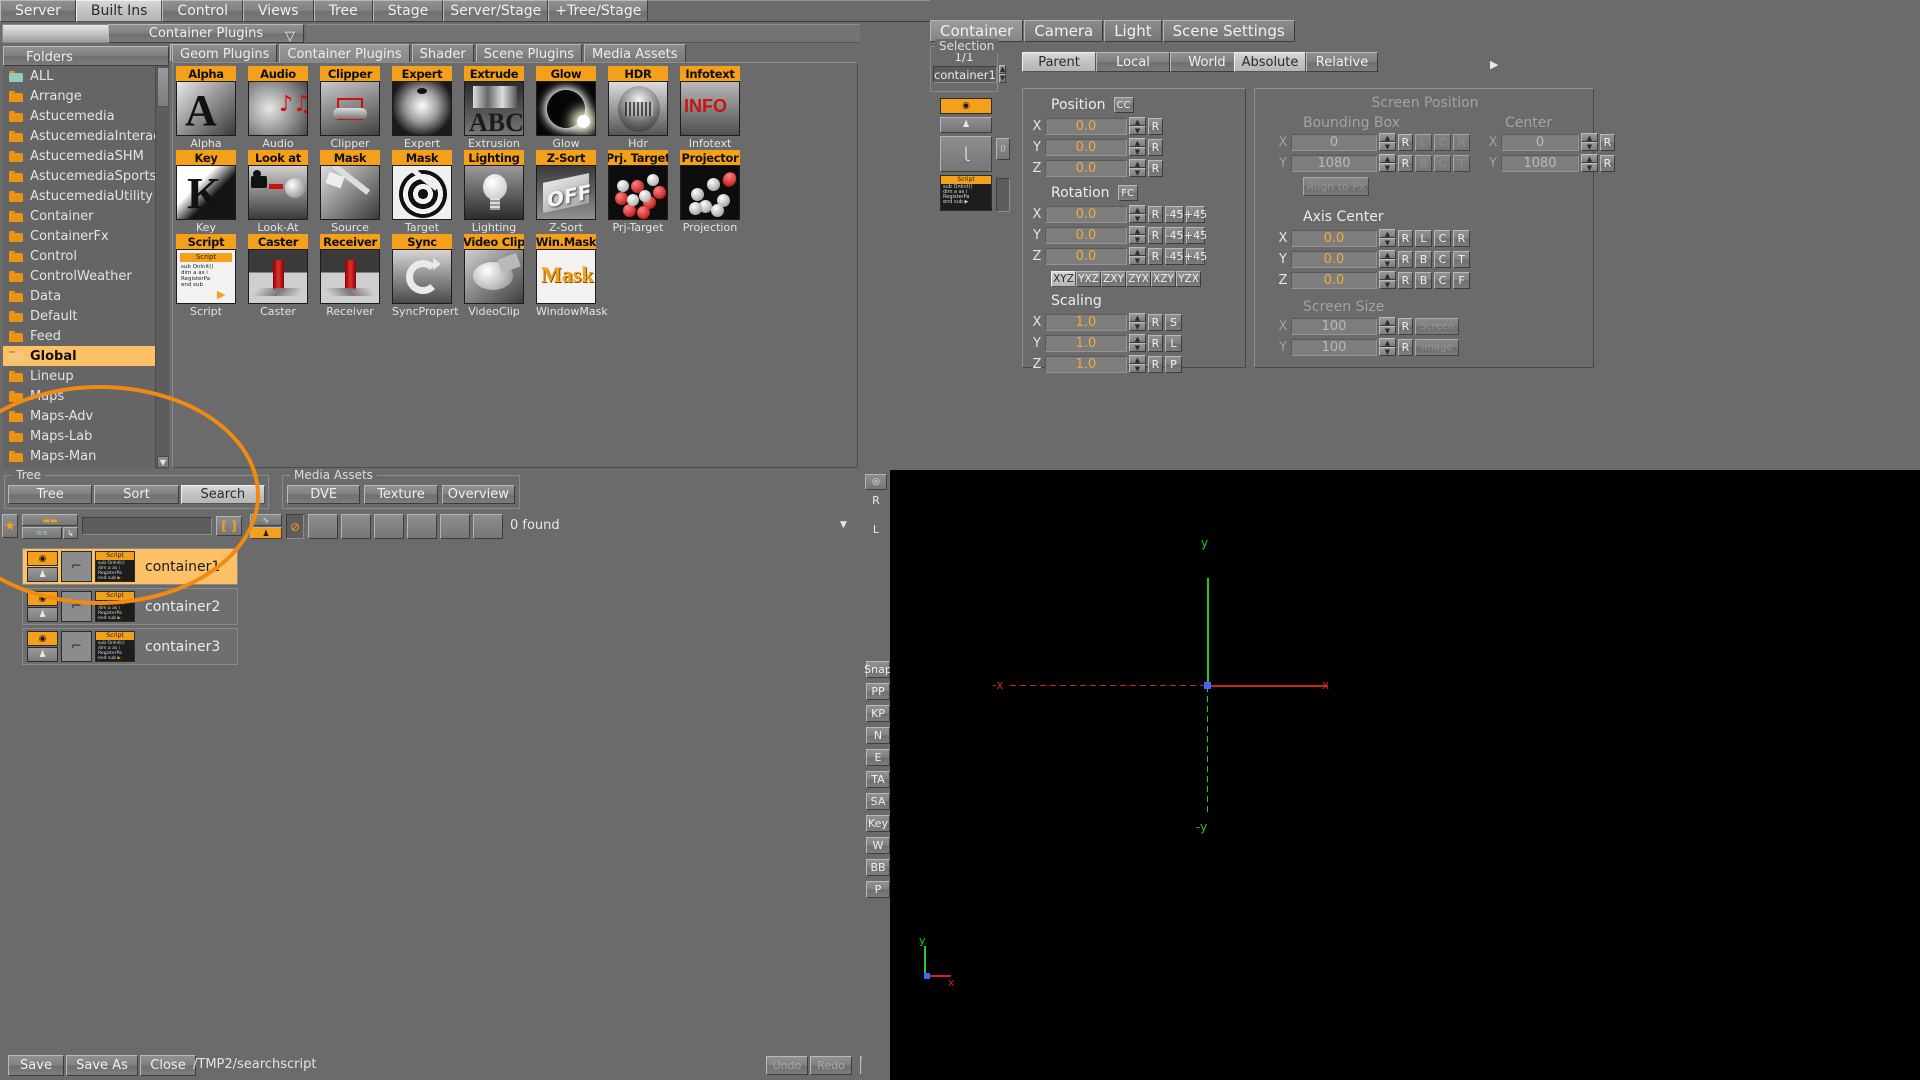 The image size is (1920, 1080). I want to click on axis-icon: ⎩, so click(966, 154).